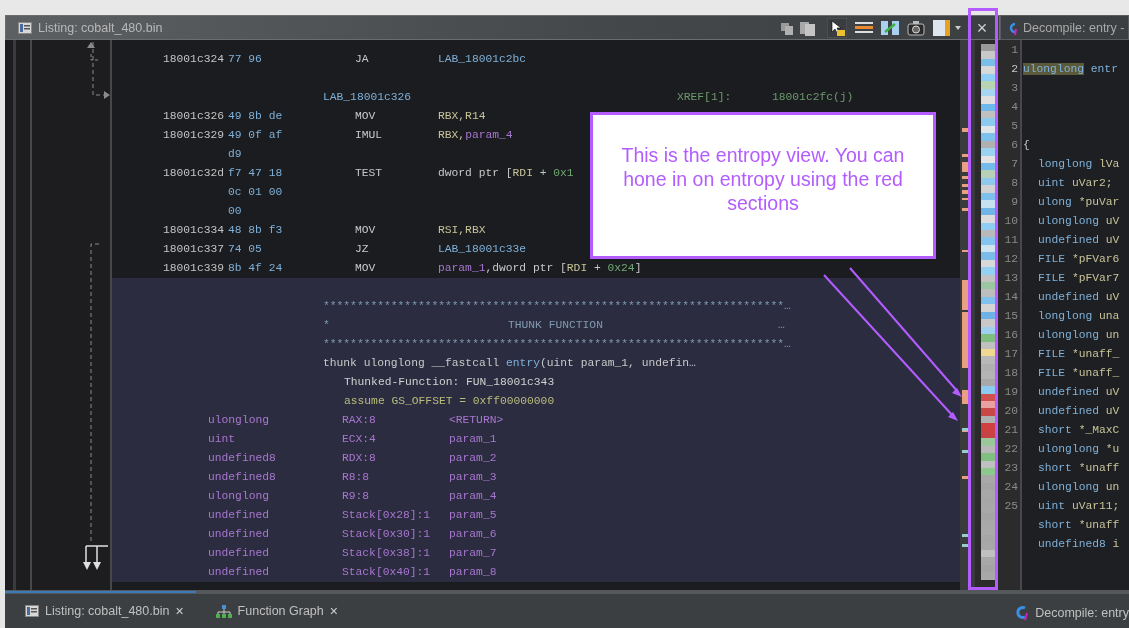 Image resolution: width=1129 pixels, height=628 pixels. Describe the element at coordinates (1011, 411) in the screenshot. I see `line-number: 20` at that location.